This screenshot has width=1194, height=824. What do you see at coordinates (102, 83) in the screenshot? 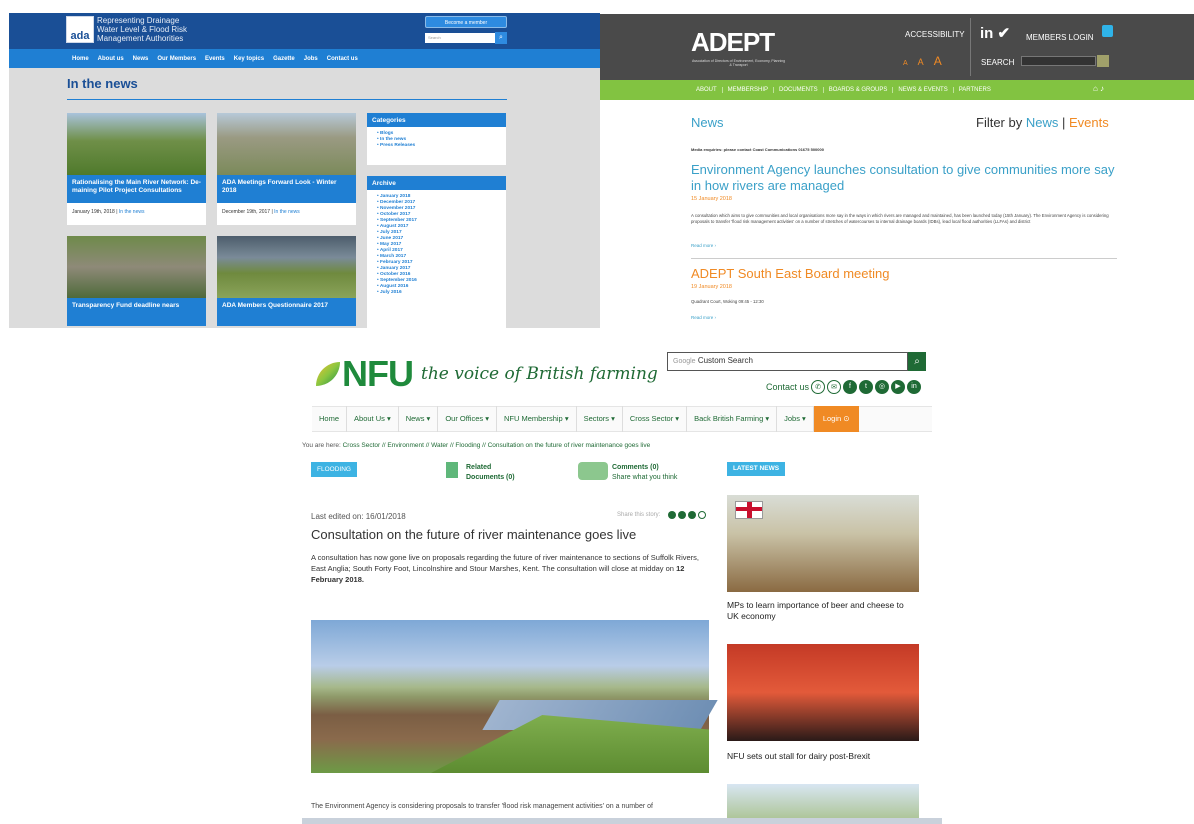
I see `ada-page-title: In the news` at bounding box center [102, 83].